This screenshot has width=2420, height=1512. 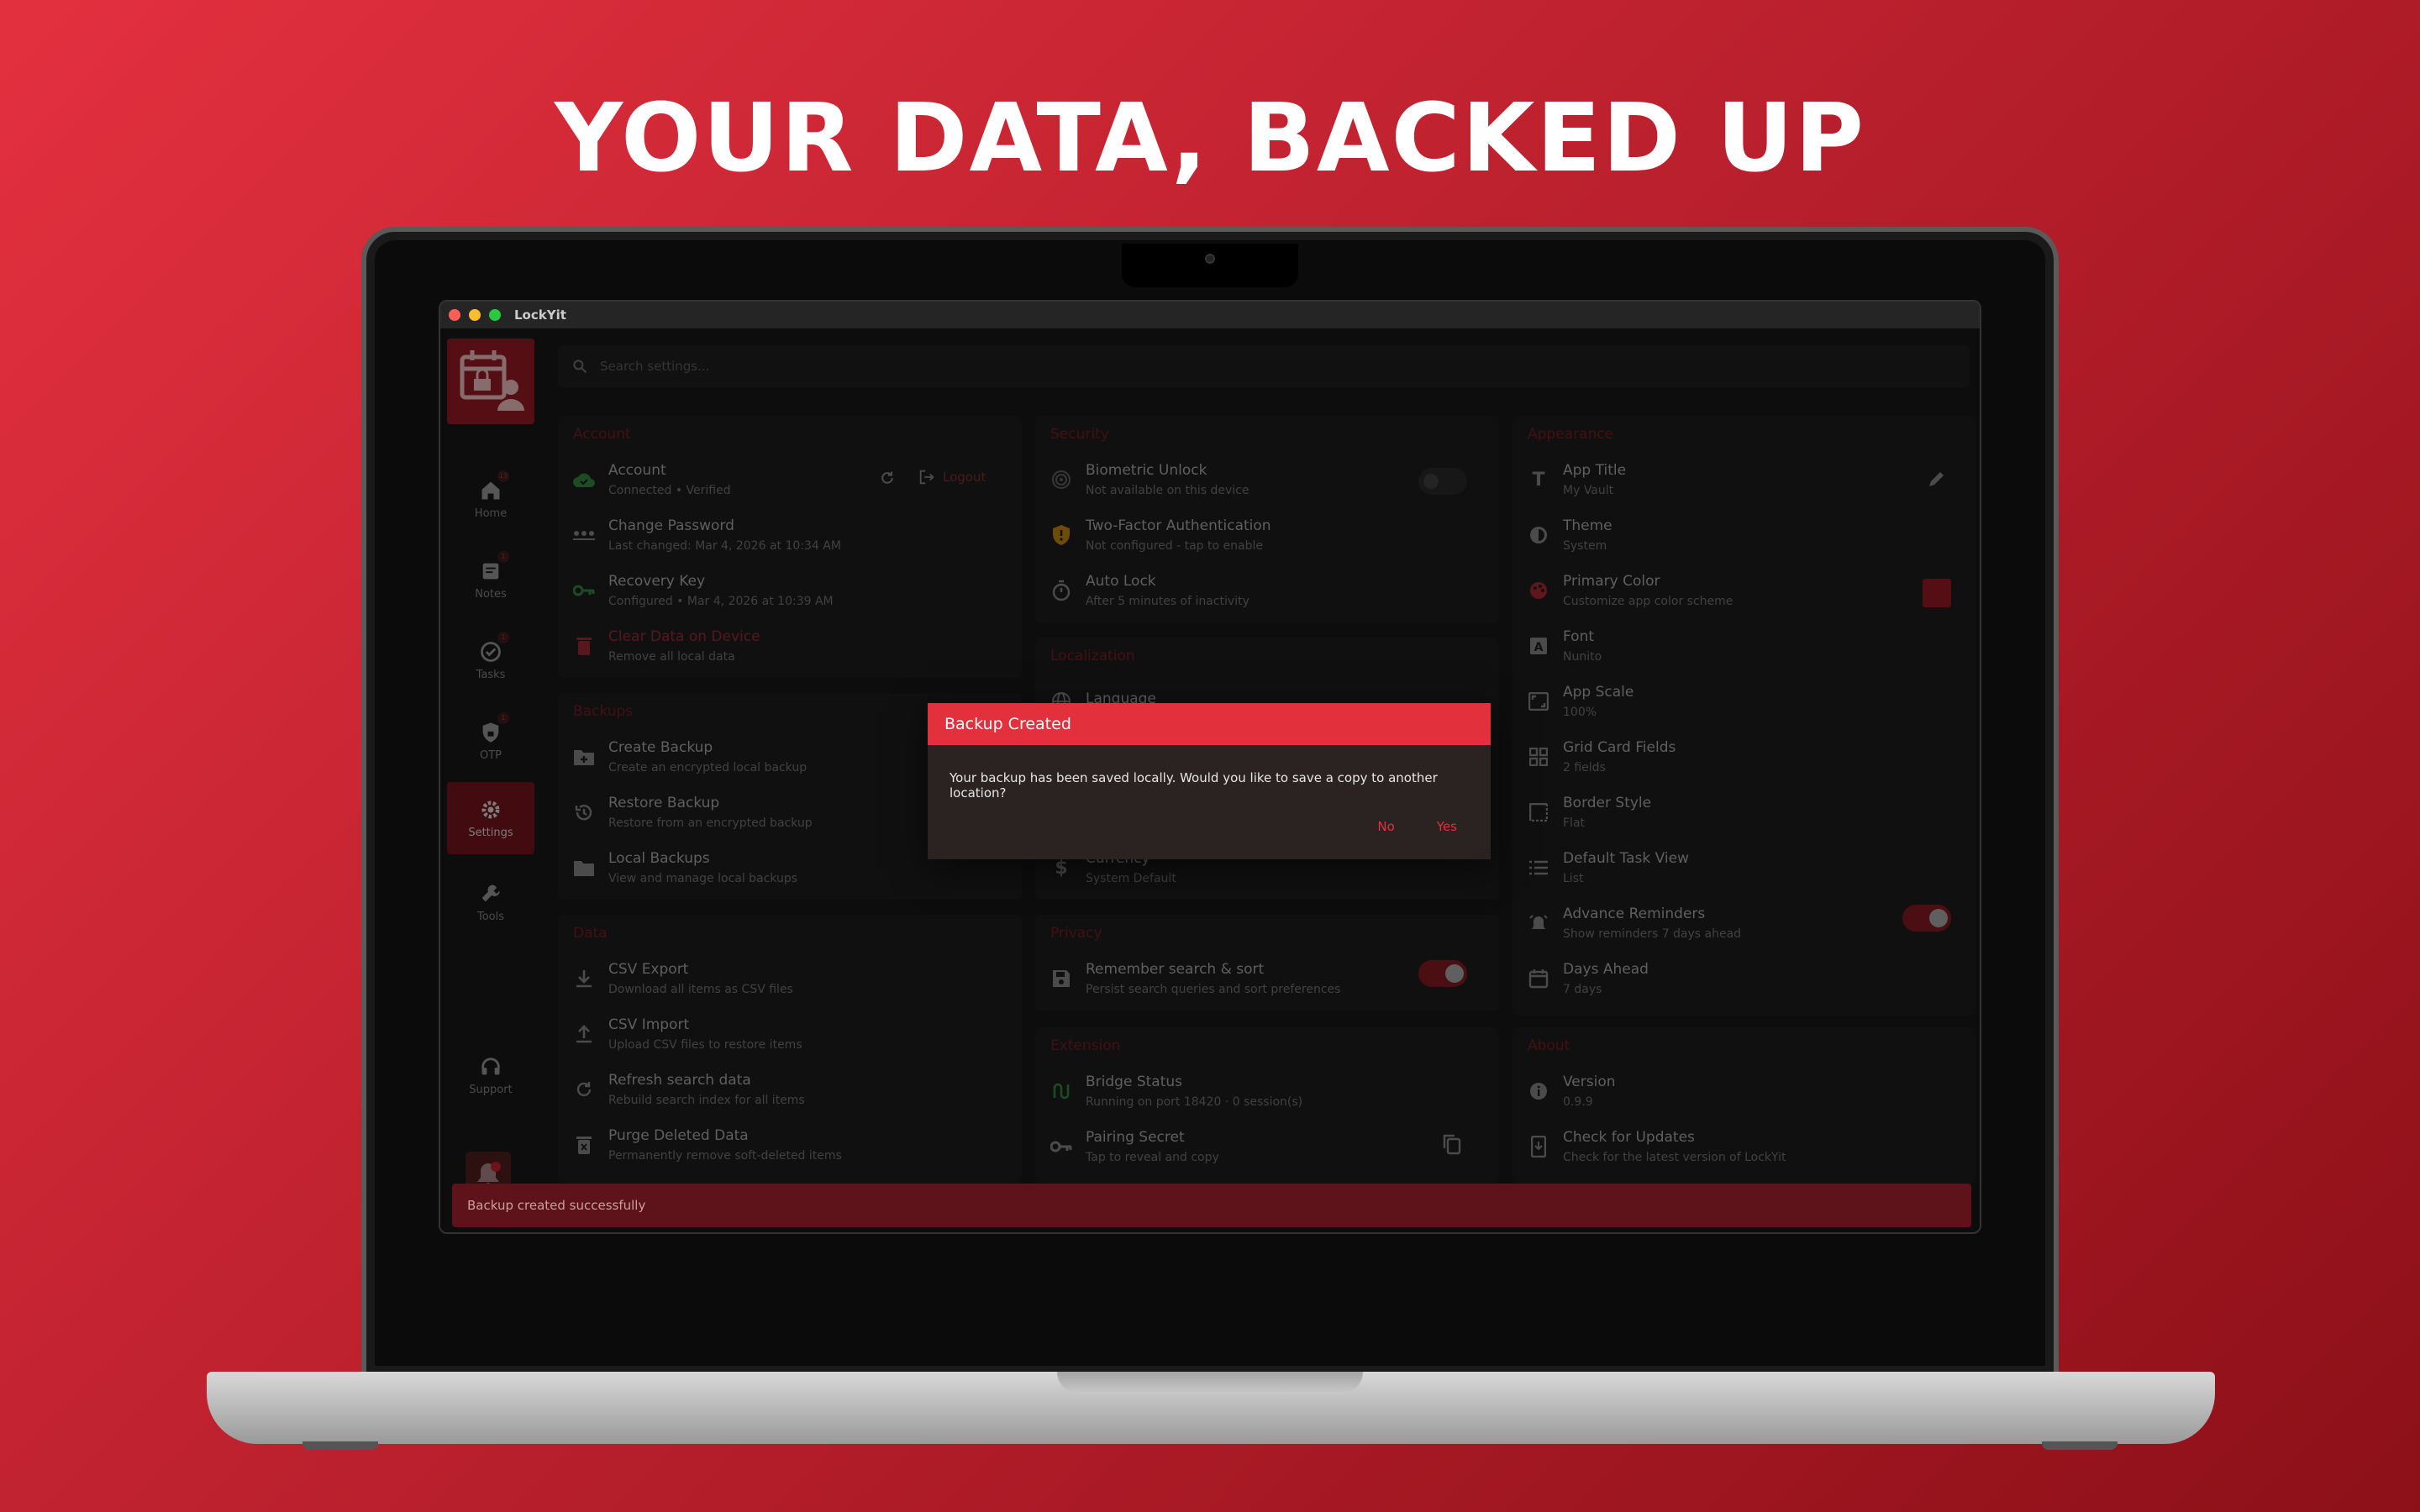 What do you see at coordinates (1447, 826) in the screenshot?
I see `dialog-yes-button: Yes` at bounding box center [1447, 826].